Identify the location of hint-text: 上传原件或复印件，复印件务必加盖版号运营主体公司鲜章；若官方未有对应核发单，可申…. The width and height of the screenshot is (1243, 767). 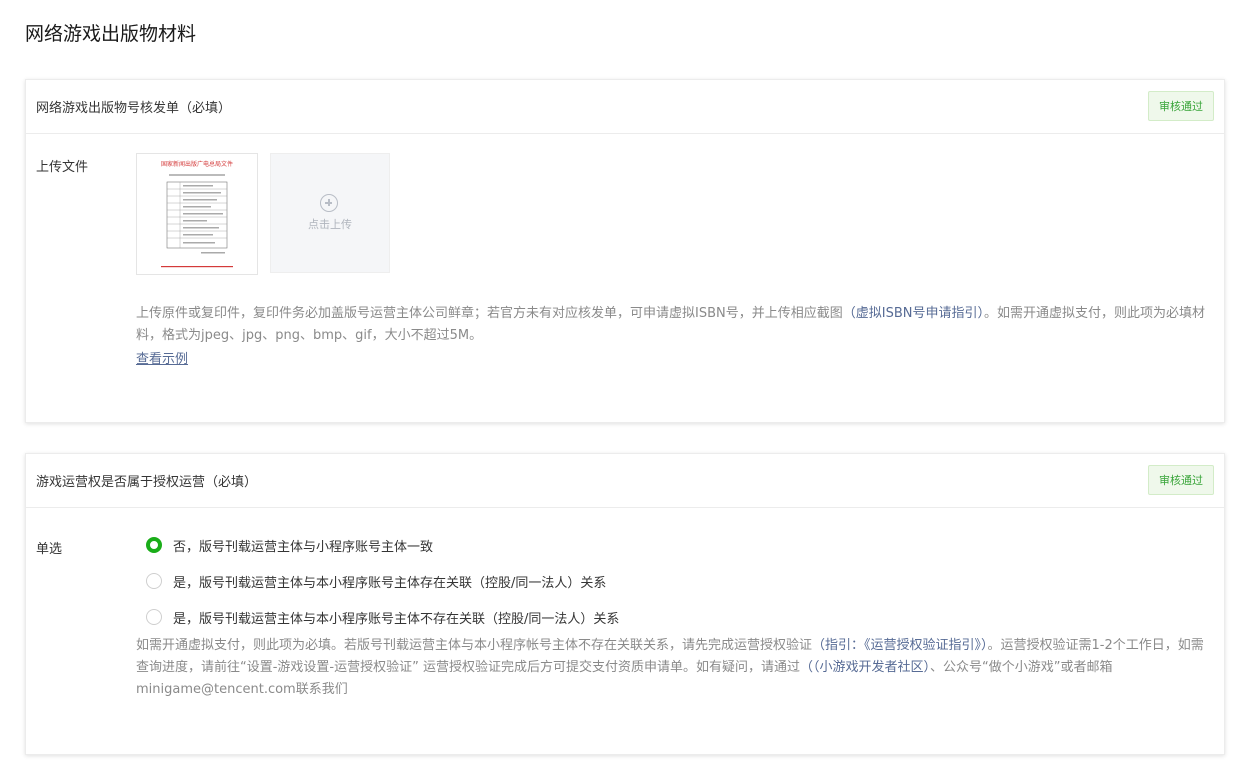
(489, 313).